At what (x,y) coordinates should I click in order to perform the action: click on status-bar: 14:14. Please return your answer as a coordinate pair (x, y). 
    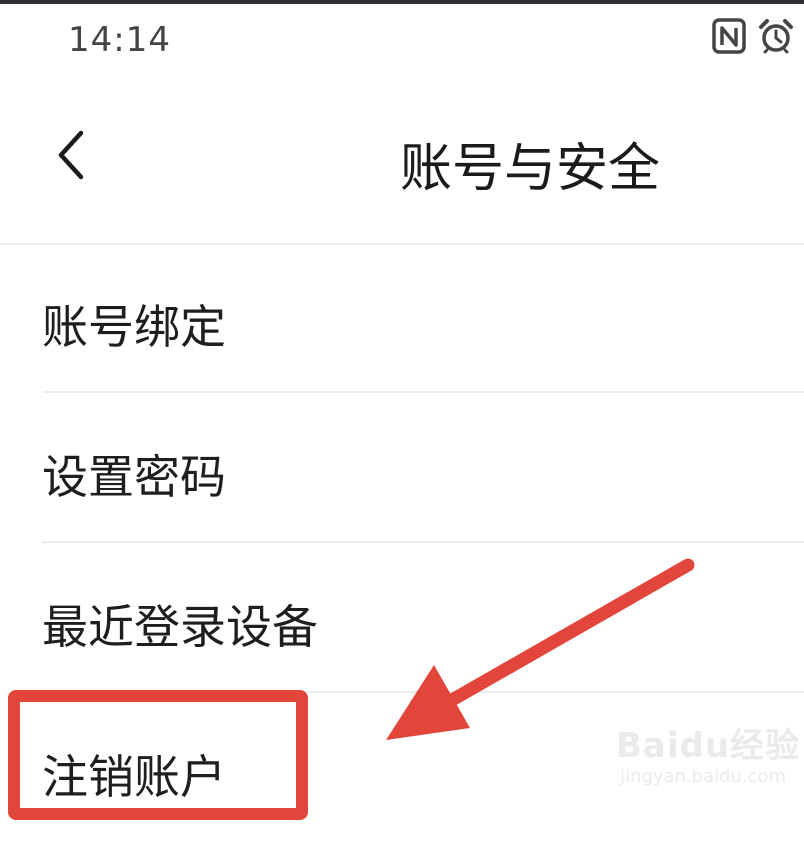
    Looking at the image, I should click on (402, 40).